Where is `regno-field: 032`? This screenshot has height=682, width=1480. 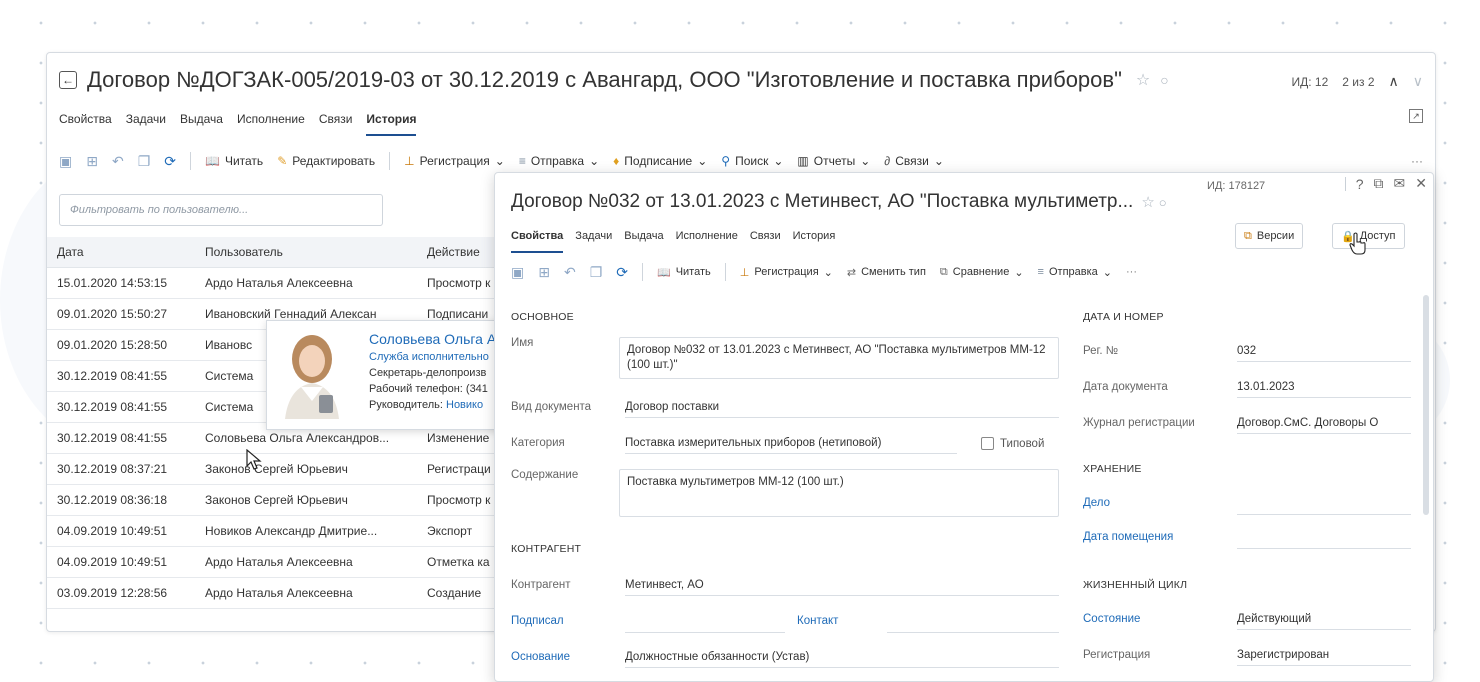 regno-field: 032 is located at coordinates (1324, 353).